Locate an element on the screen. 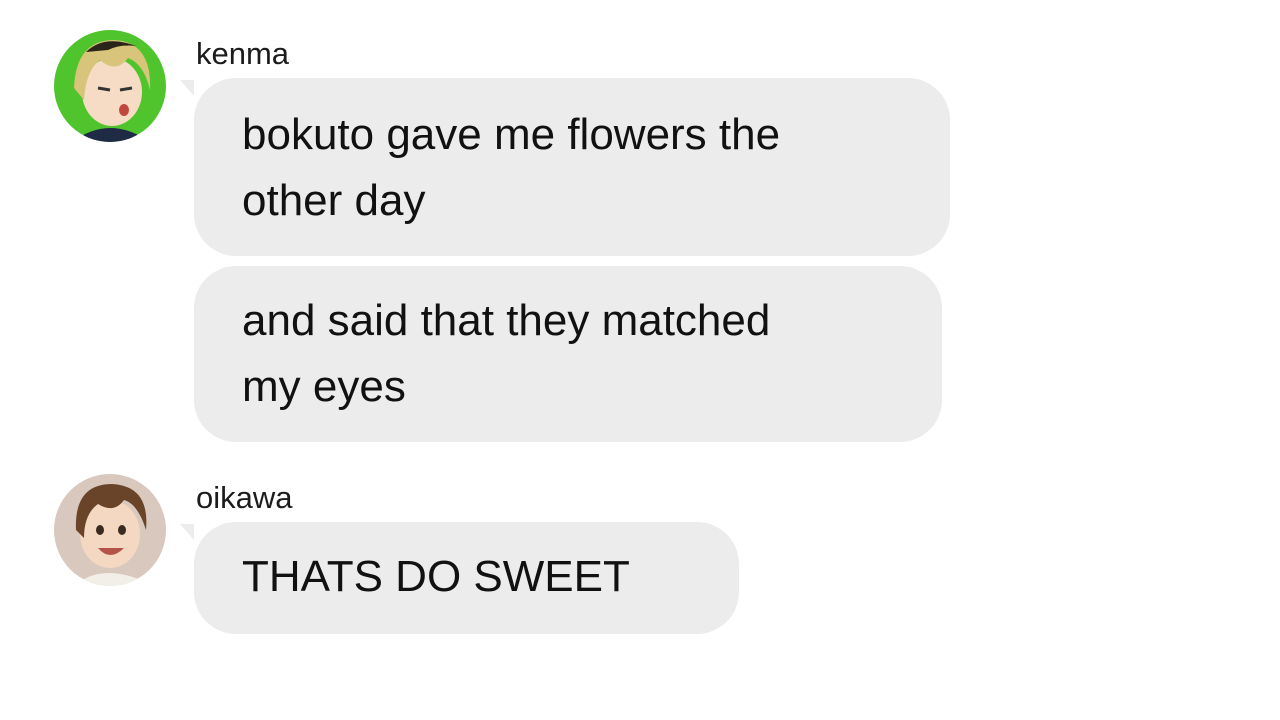 The height and width of the screenshot is (720, 1280). message-bubble: and said that they matched my eyes is located at coordinates (568, 354).